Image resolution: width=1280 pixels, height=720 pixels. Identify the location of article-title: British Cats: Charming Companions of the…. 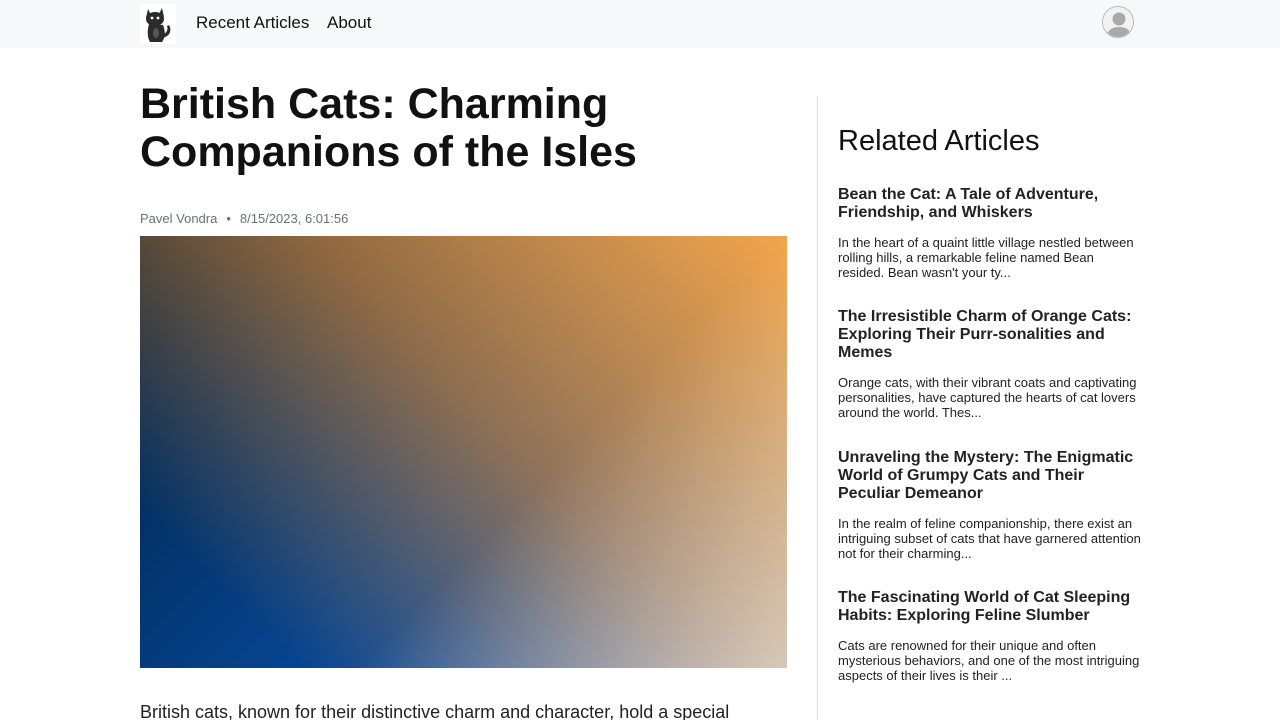
(388, 128).